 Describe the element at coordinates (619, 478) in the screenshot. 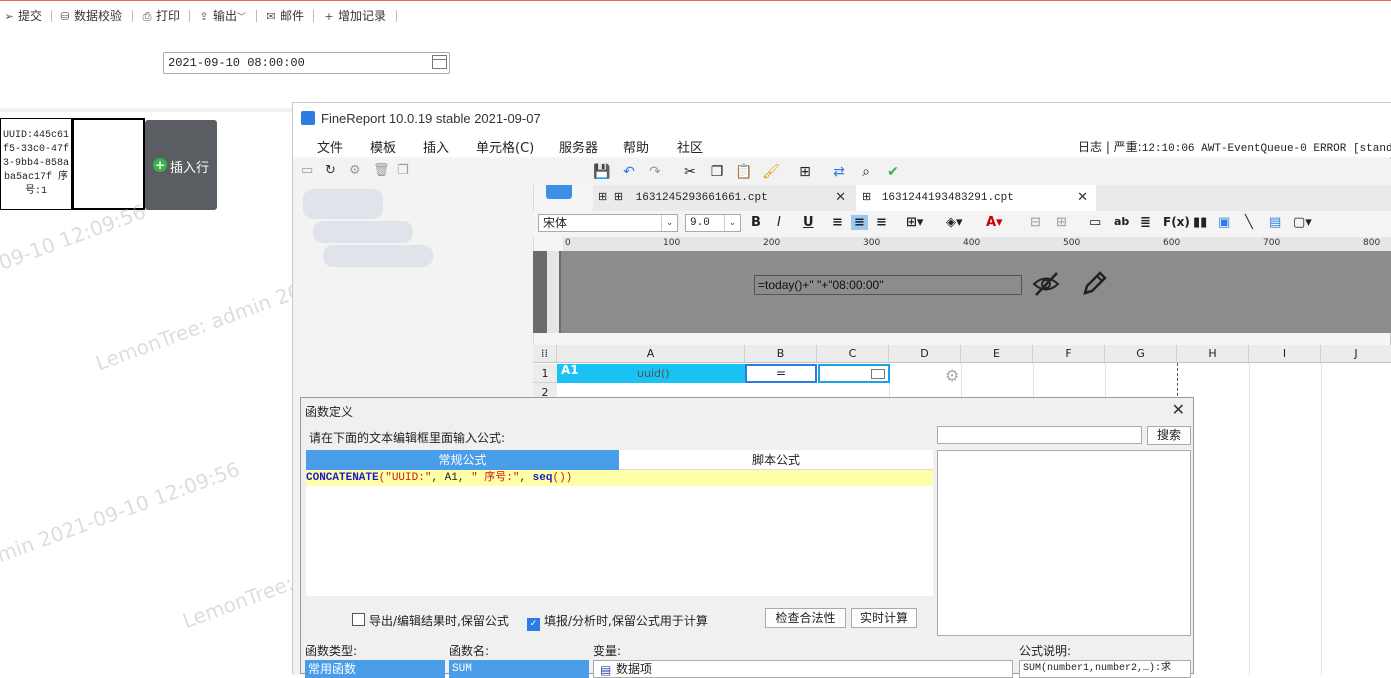

I see `formula-line: CONCATENATE("UUID:", A1, " 序号:", seq())` at that location.